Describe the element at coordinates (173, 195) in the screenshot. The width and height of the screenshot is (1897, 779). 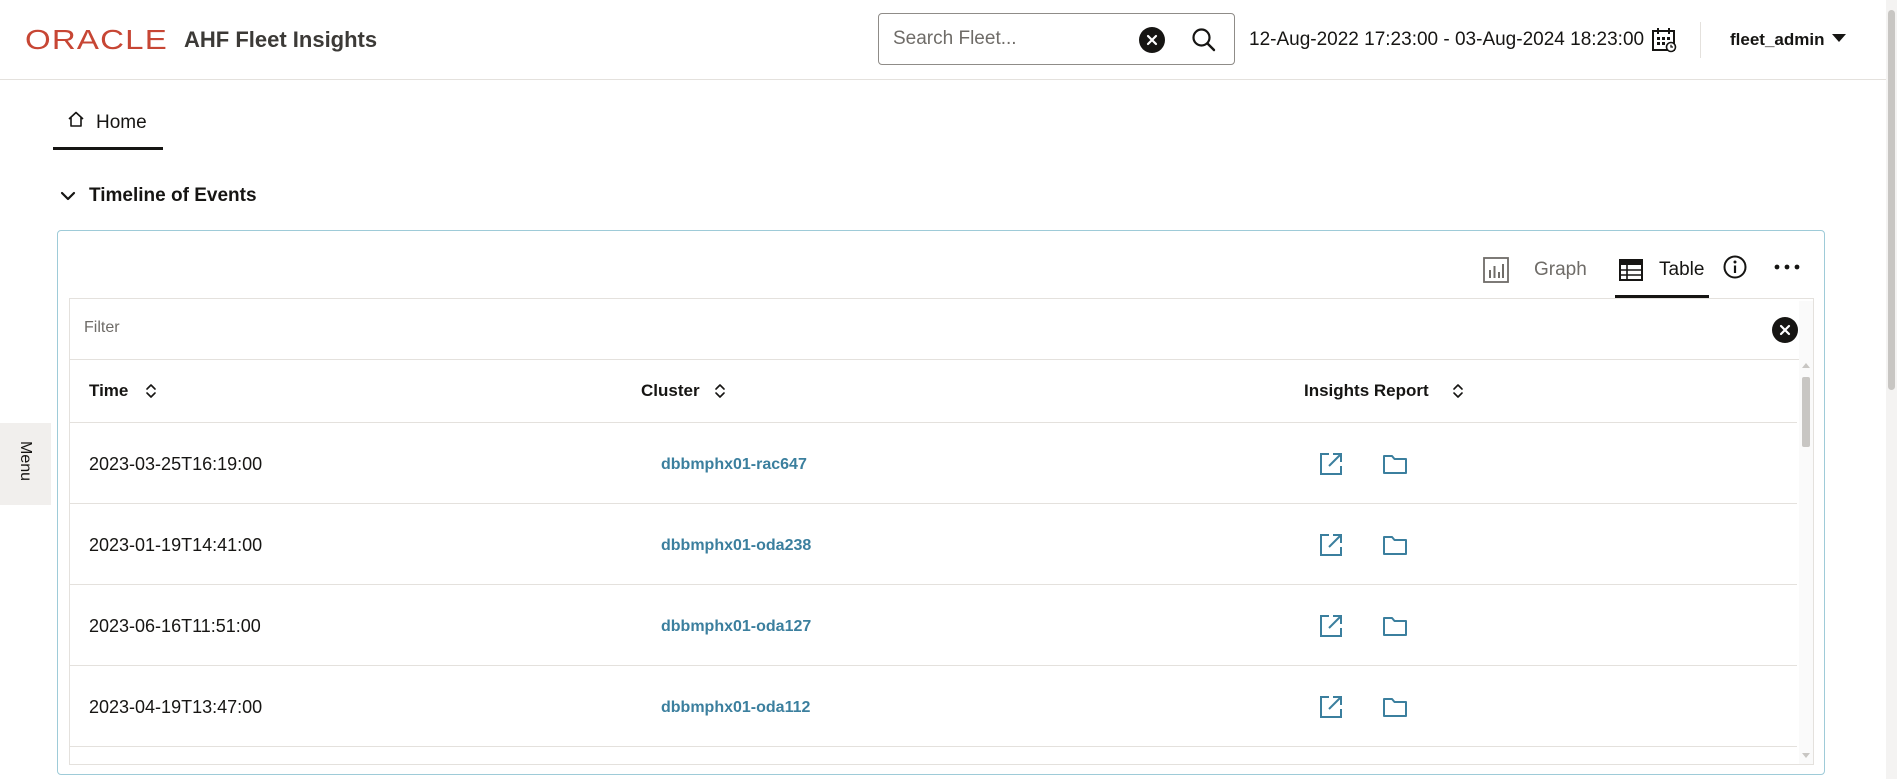
I see `section-title: Timeline of Events` at that location.